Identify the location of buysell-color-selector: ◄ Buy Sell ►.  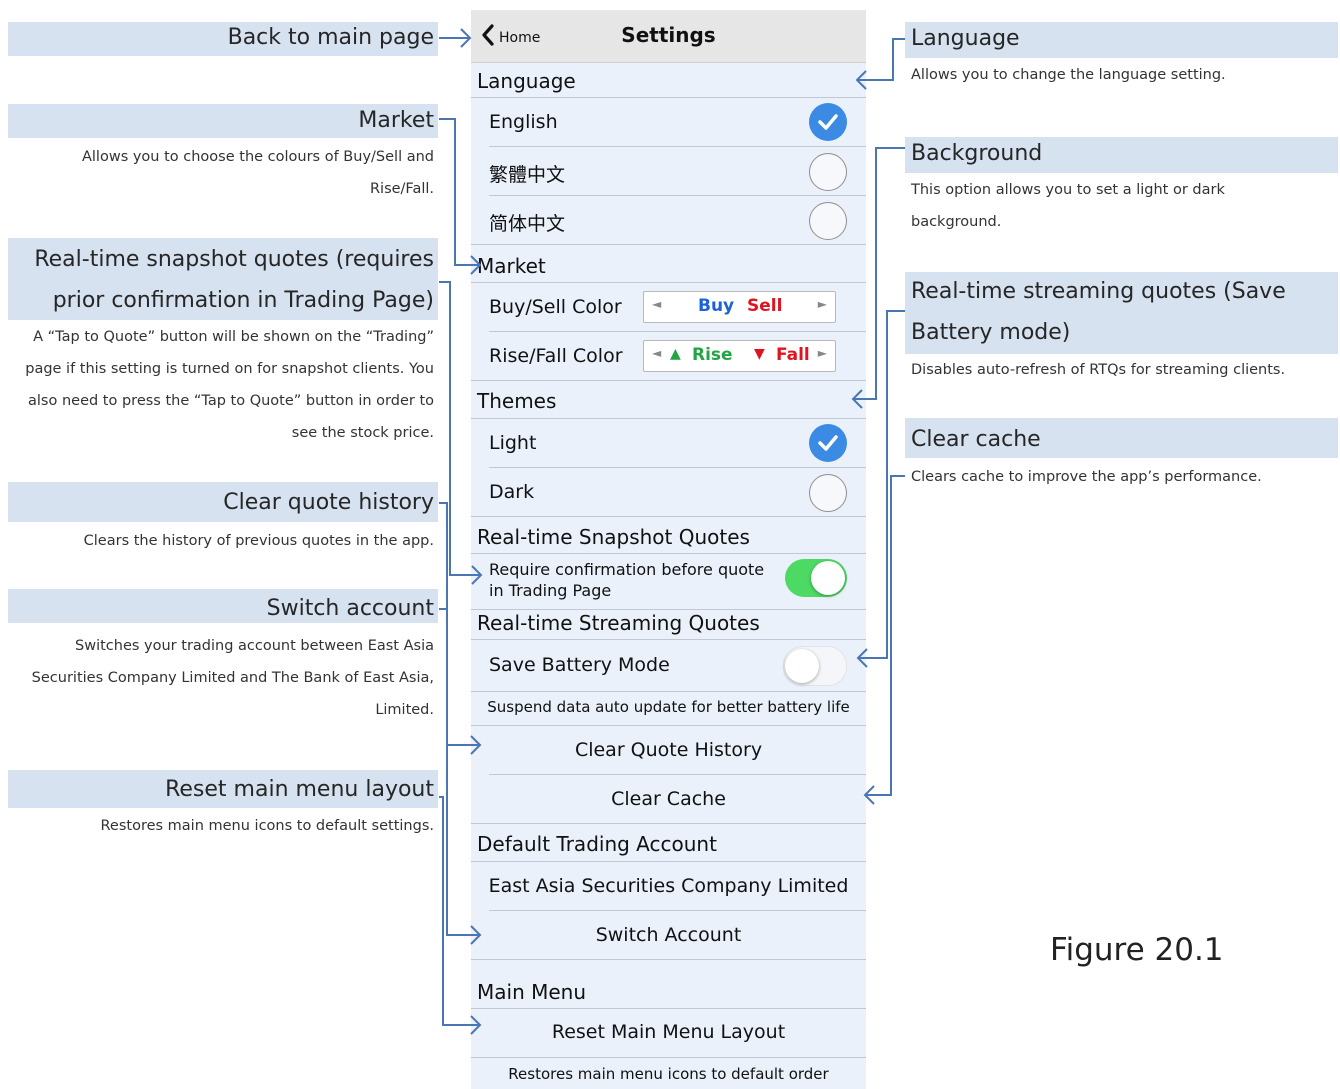
(739, 307).